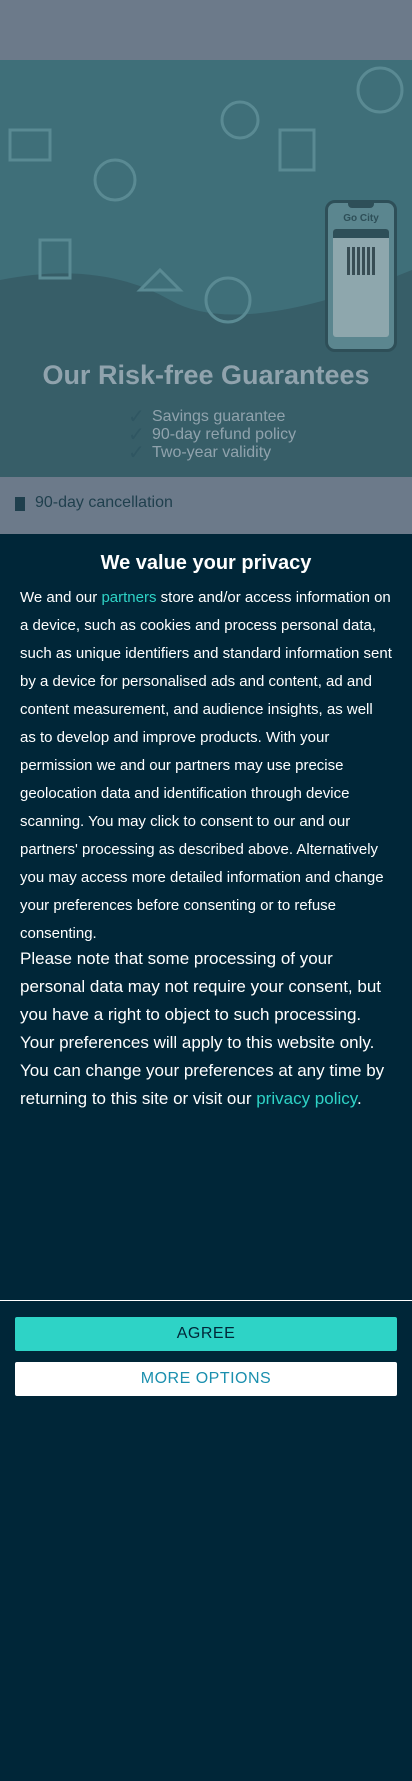  I want to click on guarantee-item: ✓ 90-day refund policy, so click(212, 435).